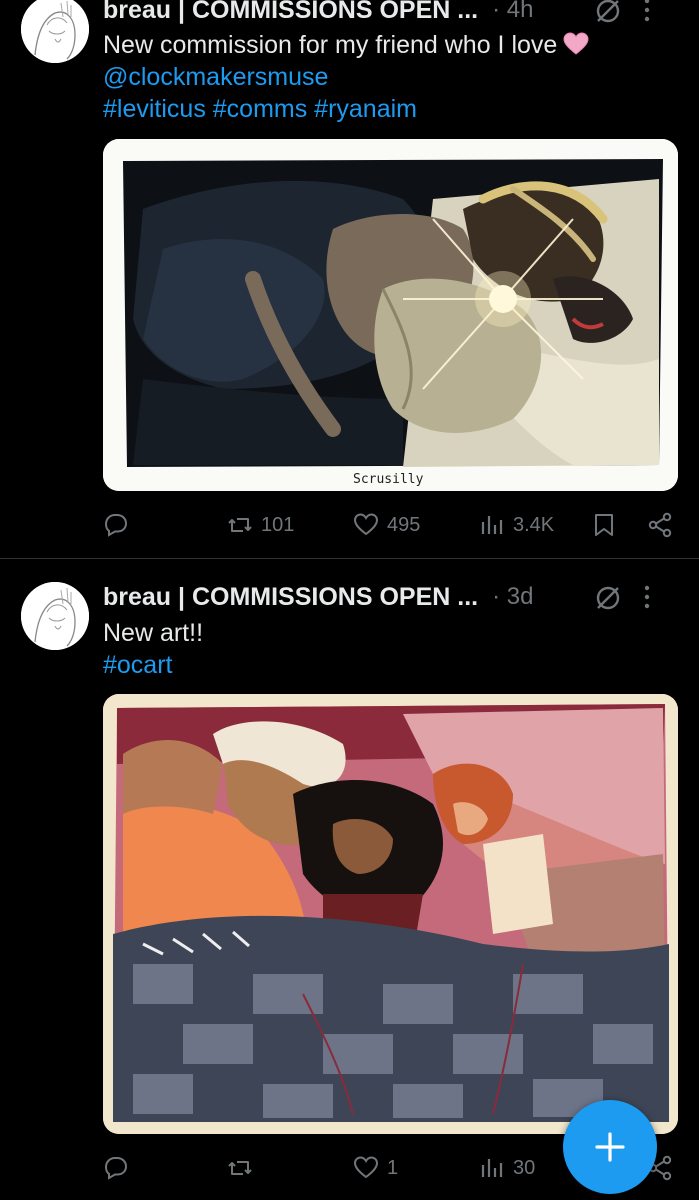 This screenshot has width=699, height=1200. I want to click on compose-button, so click(610, 1147).